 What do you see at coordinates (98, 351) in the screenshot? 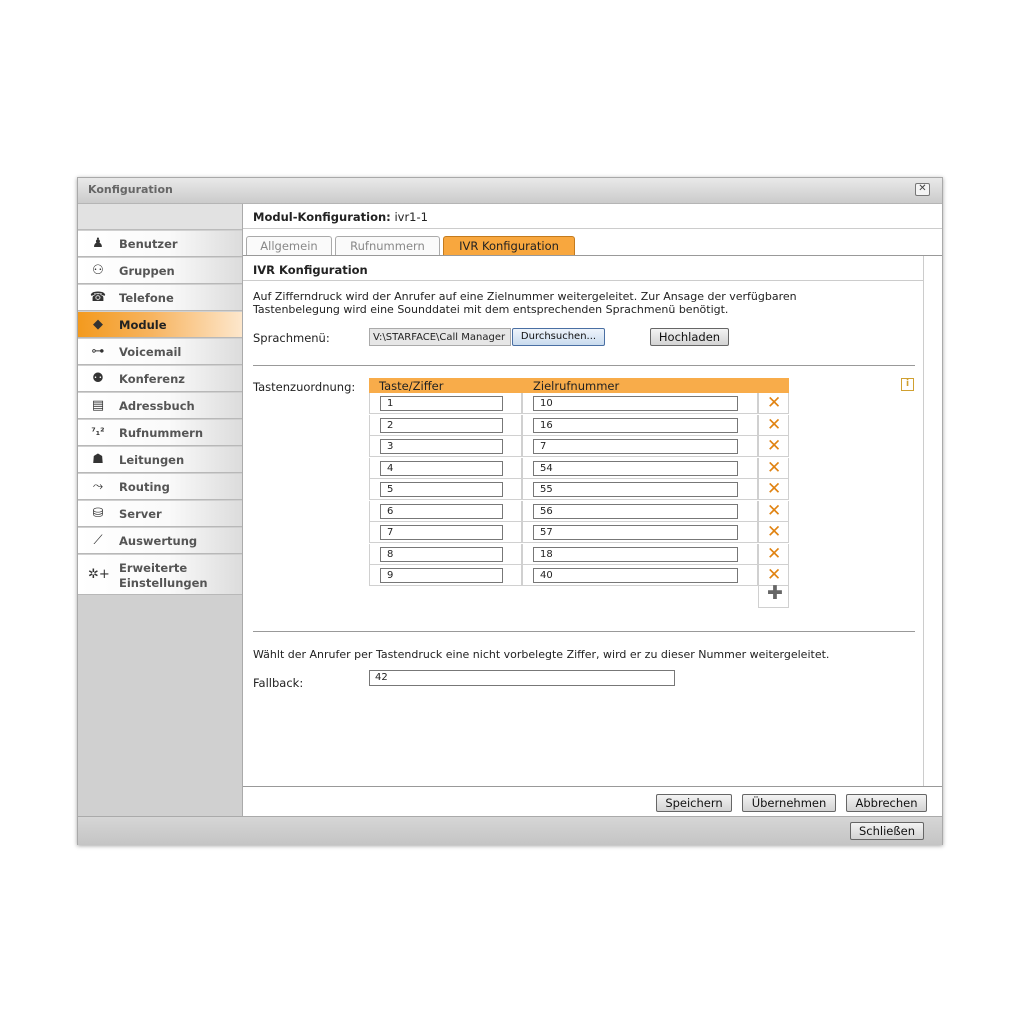
I see `voicemail-icon: ⊶` at bounding box center [98, 351].